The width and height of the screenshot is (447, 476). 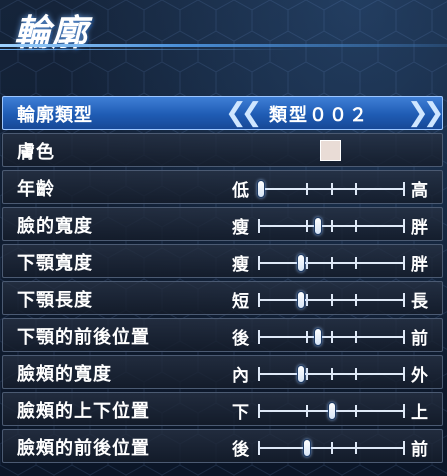 What do you see at coordinates (222, 187) in the screenshot?
I see `slider-row: 年齡 低 高` at bounding box center [222, 187].